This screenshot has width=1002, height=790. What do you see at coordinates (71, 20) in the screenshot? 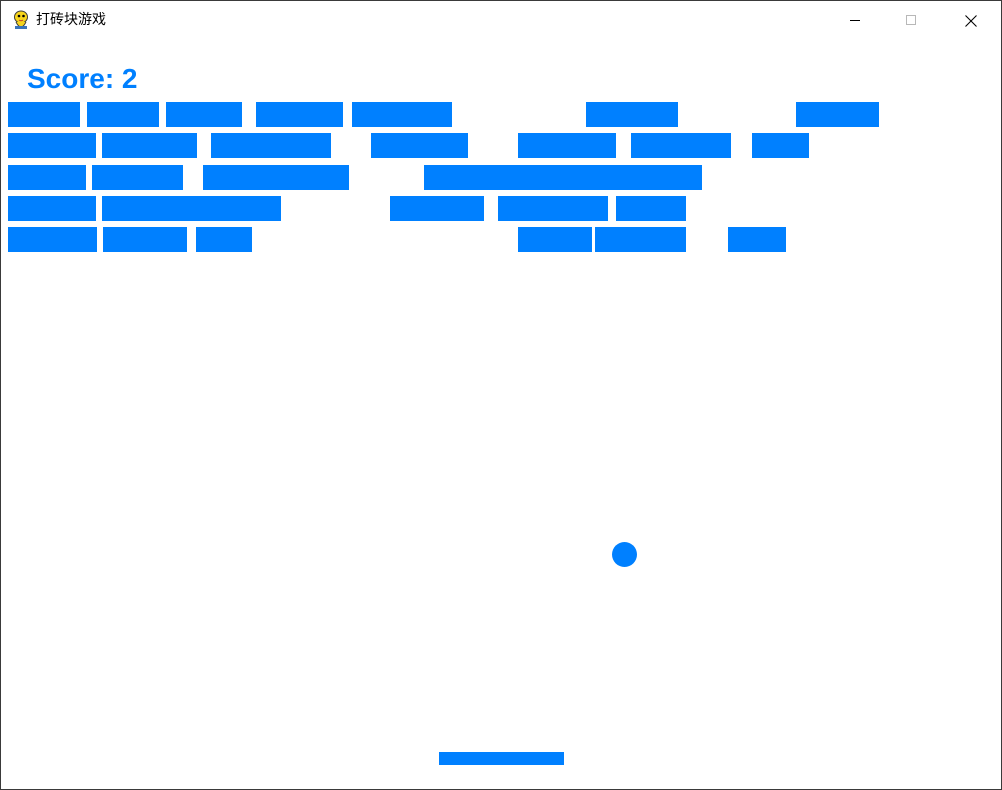
I see `window-title: 打砖块游戏` at bounding box center [71, 20].